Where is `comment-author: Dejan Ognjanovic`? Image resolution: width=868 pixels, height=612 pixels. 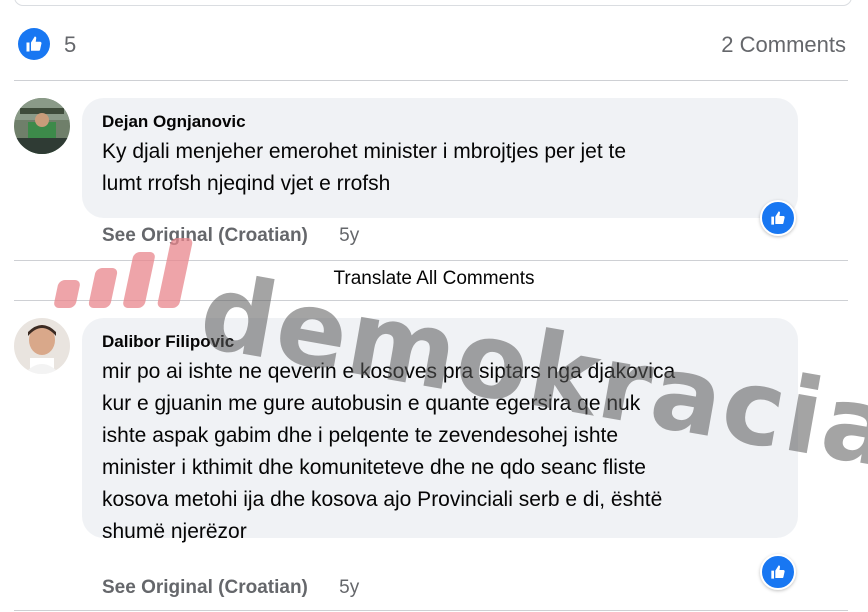 comment-author: Dejan Ognjanovic is located at coordinates (440, 122).